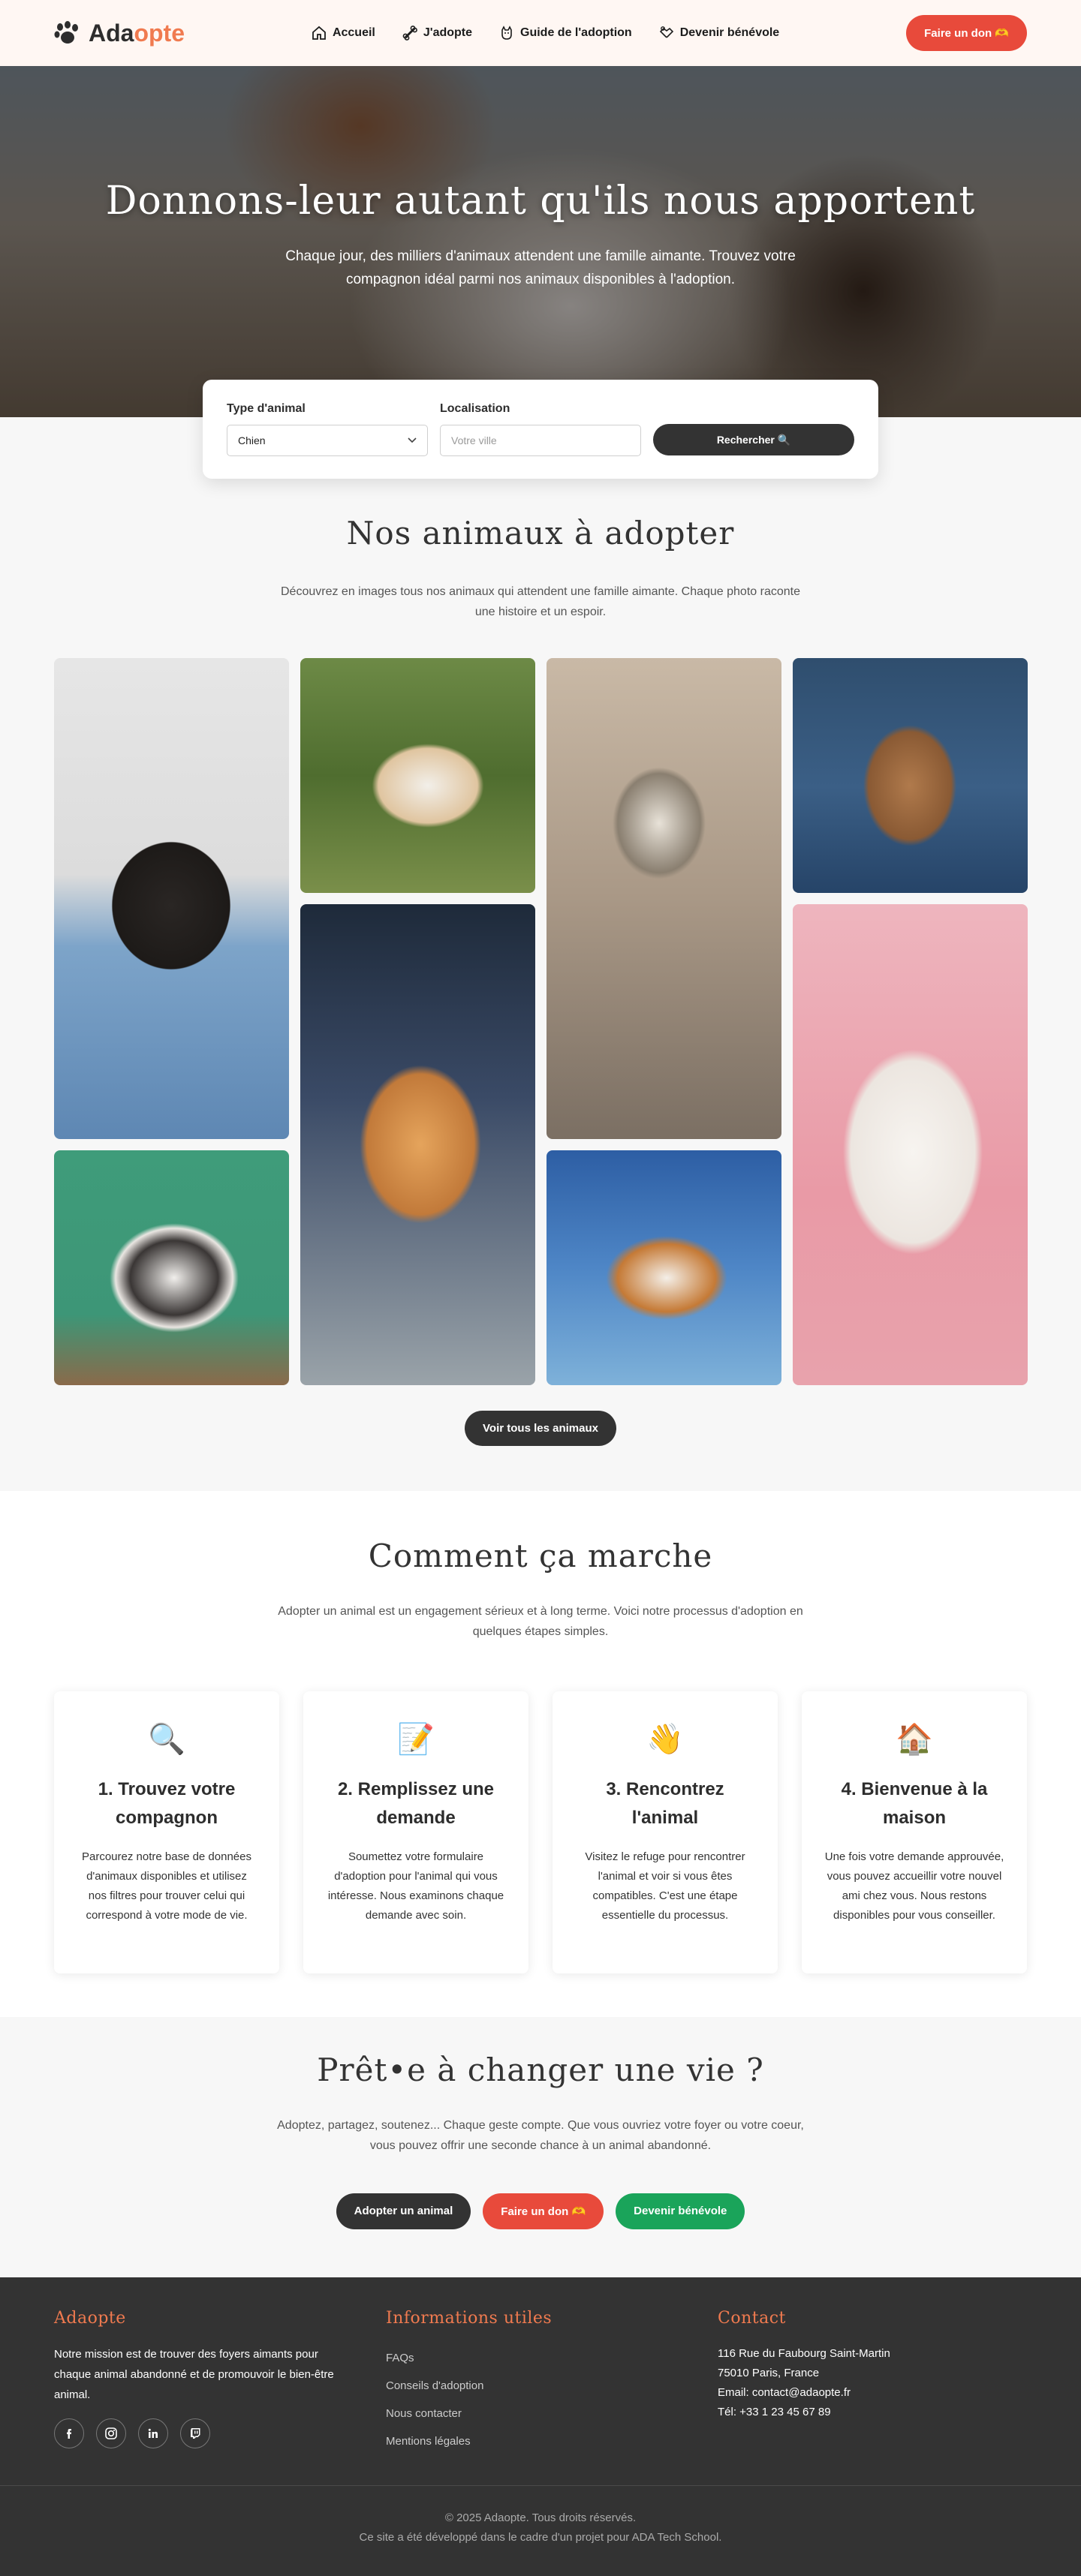 This screenshot has width=1081, height=2576. I want to click on cta-title: Prêt•e à changer une vie ?, so click(540, 2069).